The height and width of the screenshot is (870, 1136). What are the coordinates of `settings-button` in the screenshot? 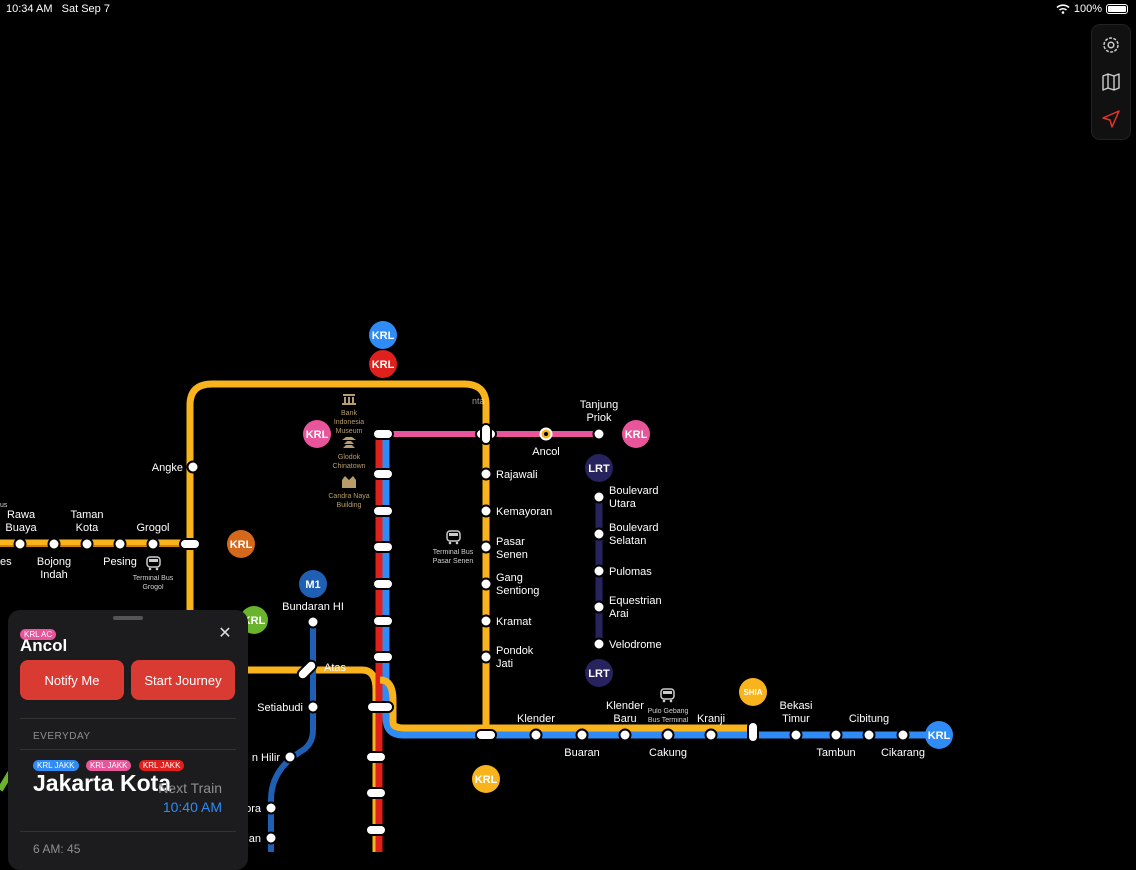 It's located at (1111, 45).